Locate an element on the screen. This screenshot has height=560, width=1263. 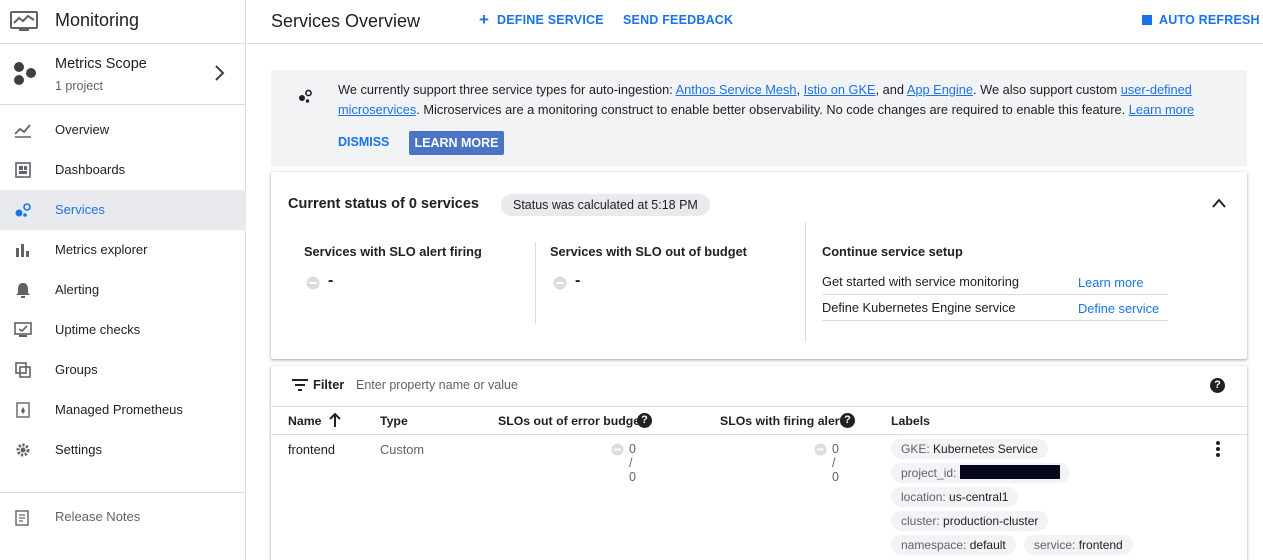
label-key: cluster: is located at coordinates (920, 521).